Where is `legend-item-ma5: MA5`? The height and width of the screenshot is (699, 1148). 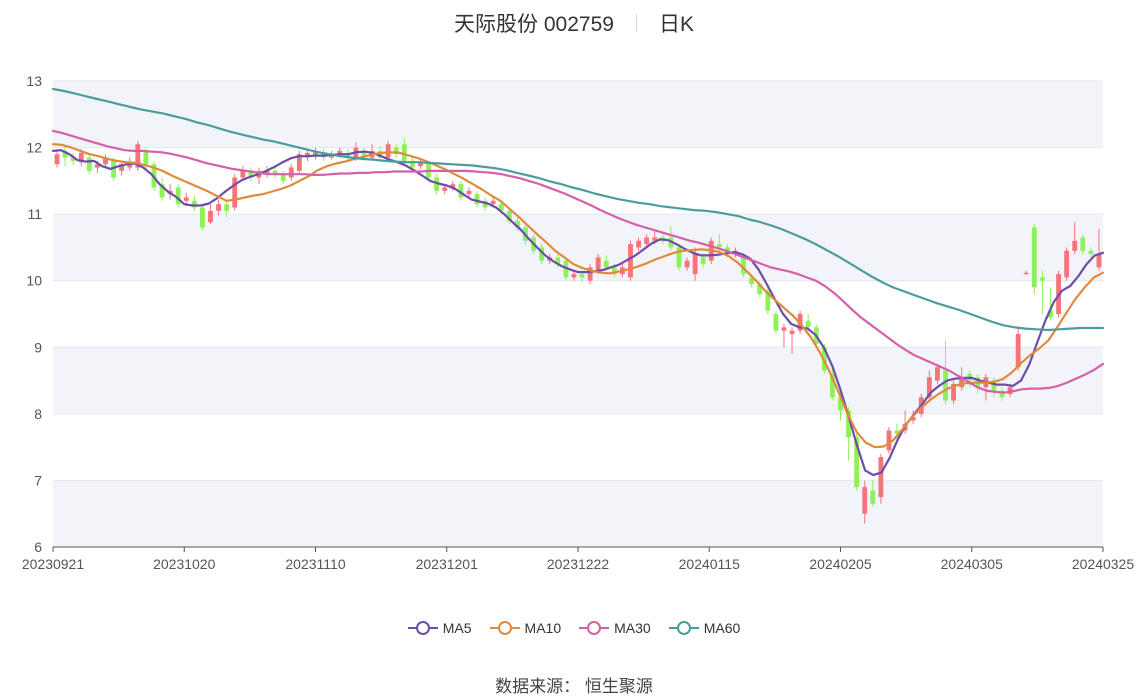 legend-item-ma5: MA5 is located at coordinates (439, 628).